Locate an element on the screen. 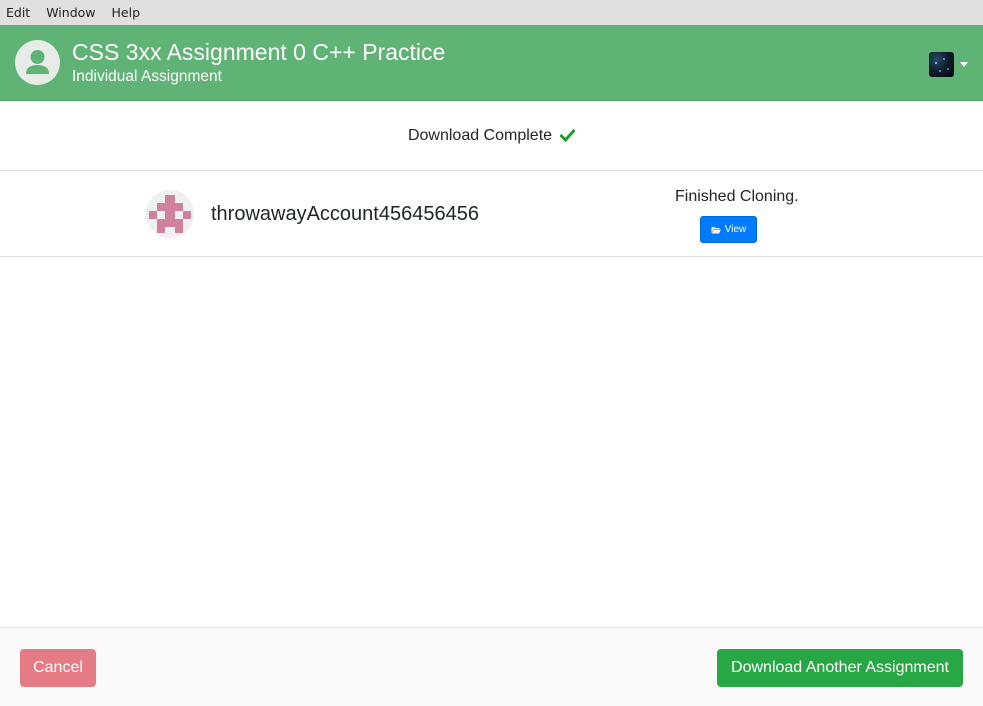 The height and width of the screenshot is (706, 983). assignment-avatar is located at coordinates (37, 62).